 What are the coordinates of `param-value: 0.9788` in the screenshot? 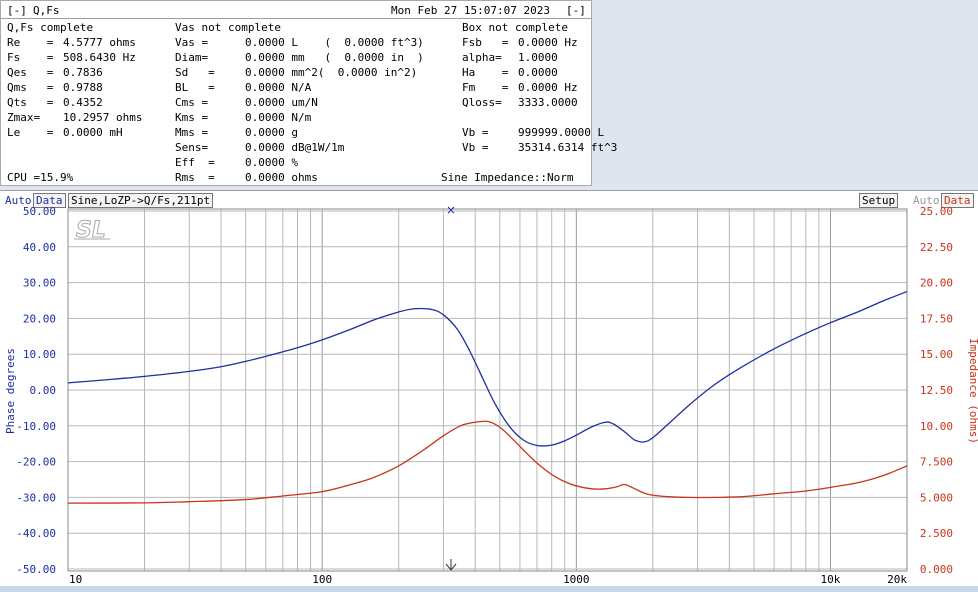 It's located at (83, 87).